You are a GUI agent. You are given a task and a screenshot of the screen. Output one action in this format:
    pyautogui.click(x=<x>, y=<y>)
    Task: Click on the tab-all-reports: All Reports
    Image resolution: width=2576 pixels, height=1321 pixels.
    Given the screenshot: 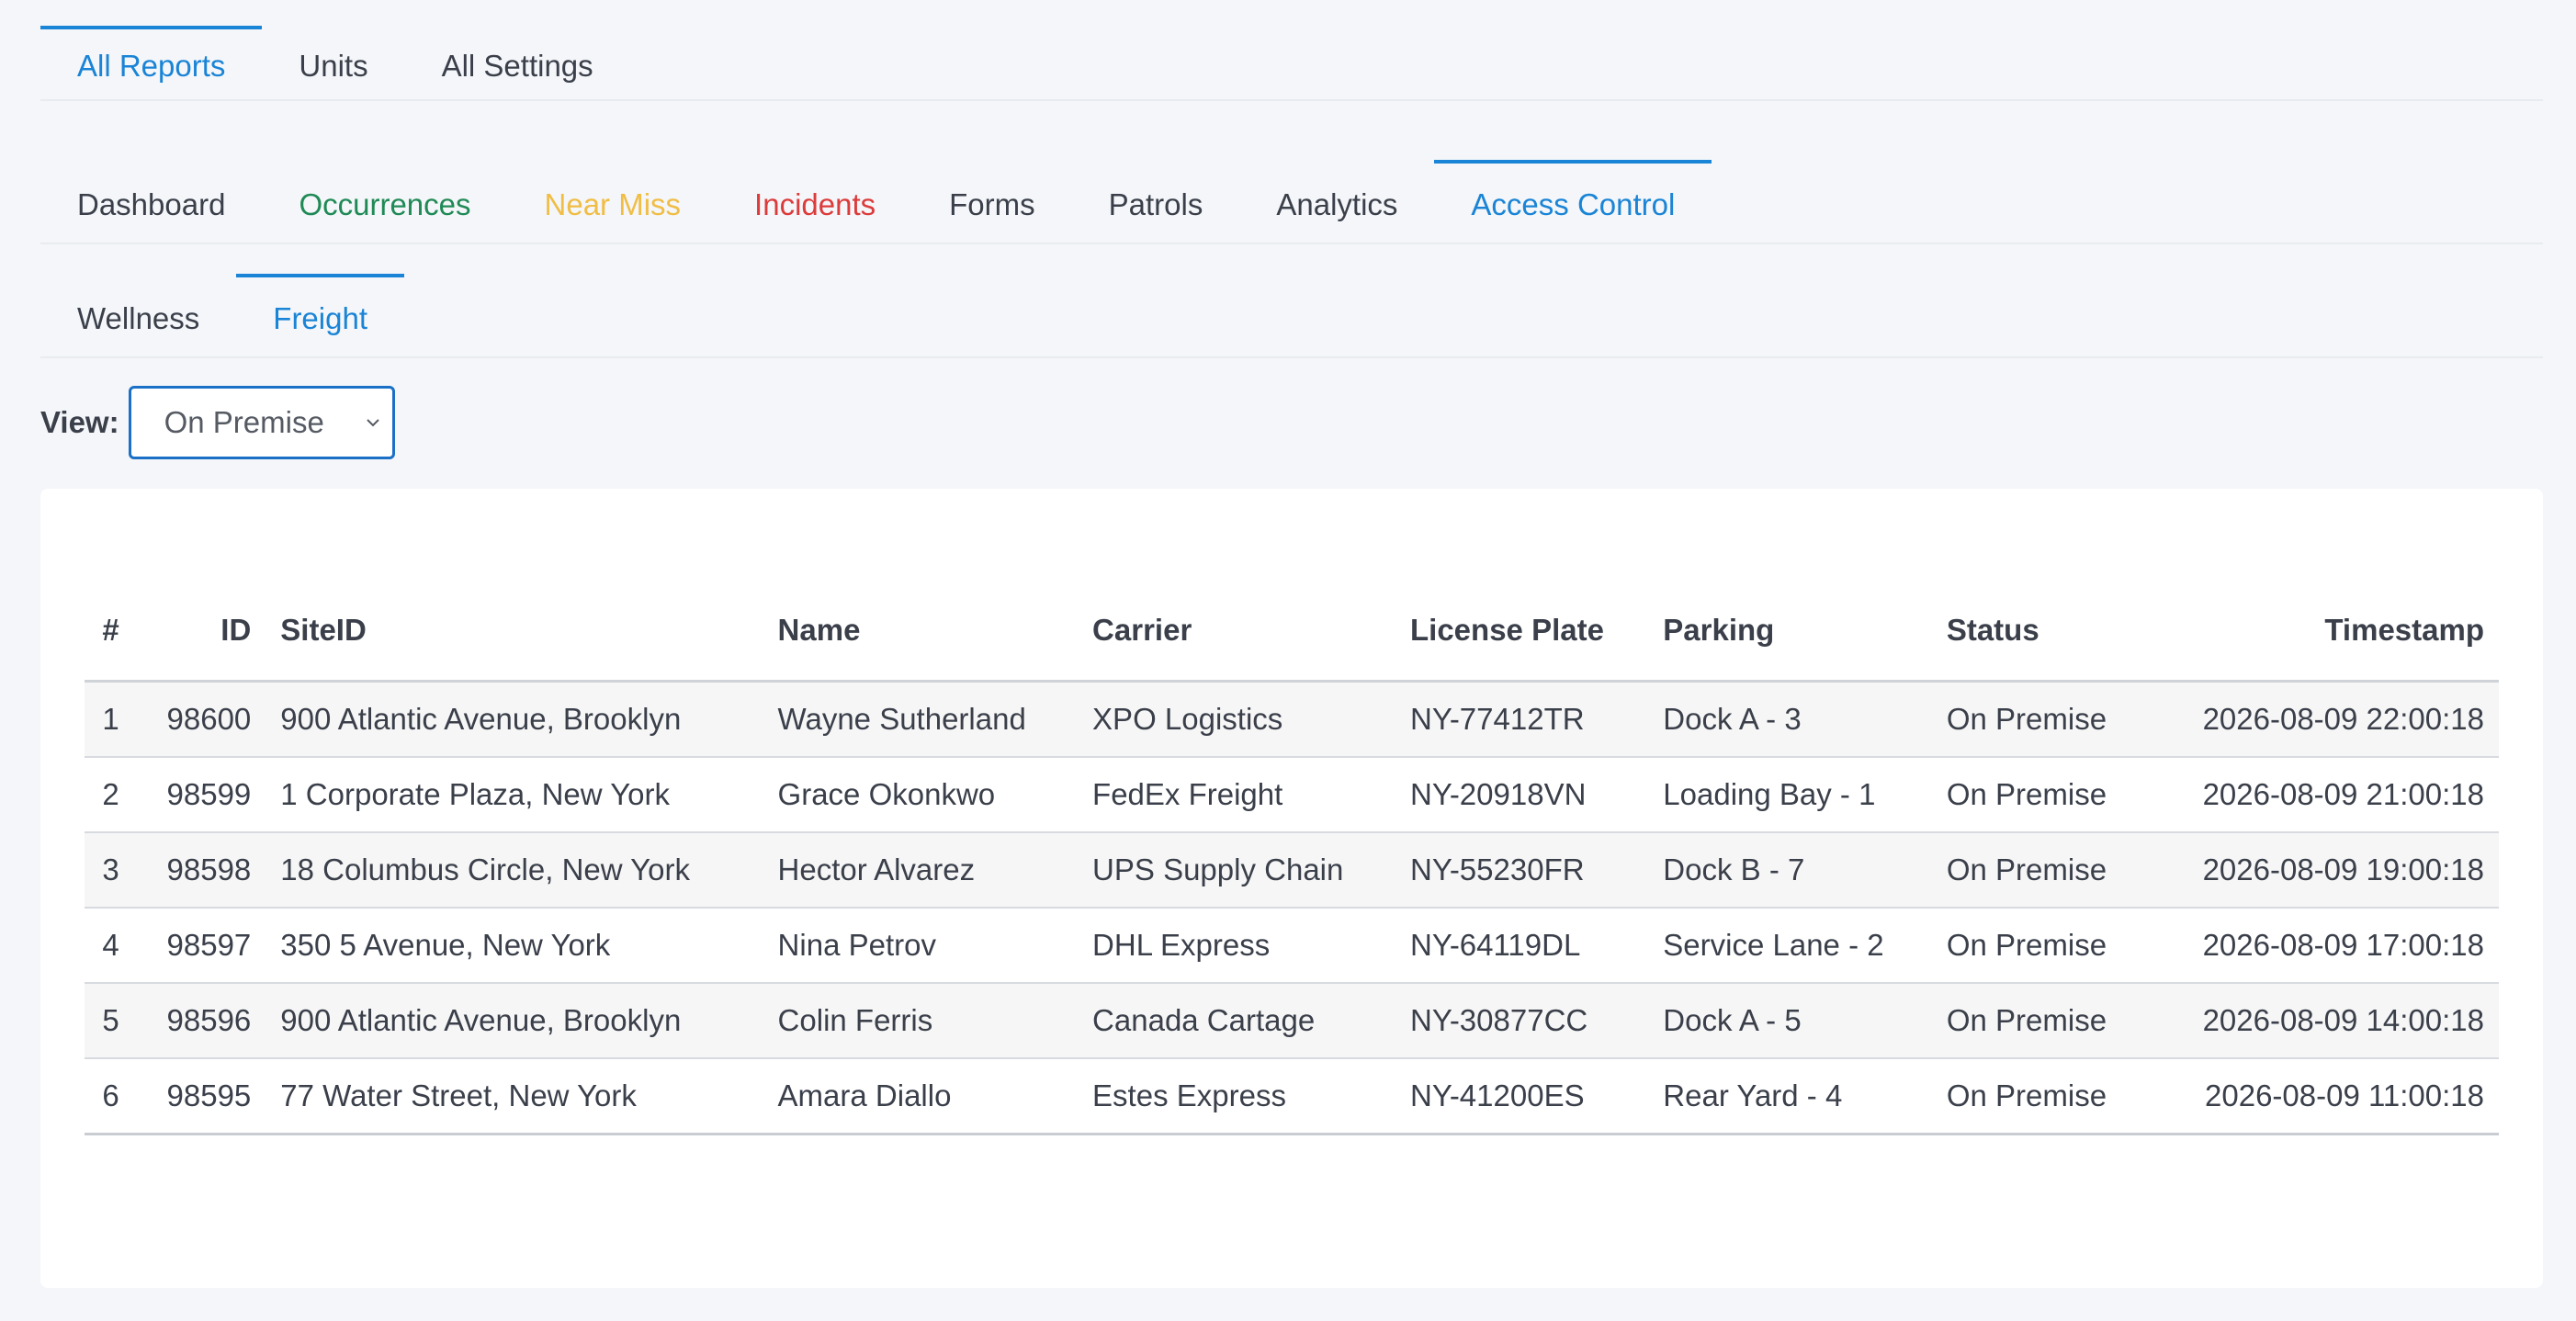 What is the action you would take?
    pyautogui.click(x=151, y=63)
    